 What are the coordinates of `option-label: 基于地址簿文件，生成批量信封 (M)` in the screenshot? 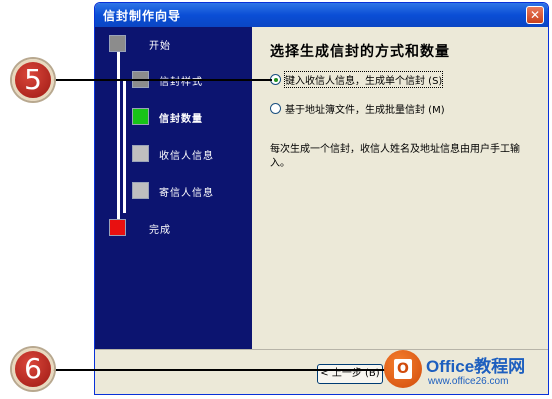 It's located at (365, 108).